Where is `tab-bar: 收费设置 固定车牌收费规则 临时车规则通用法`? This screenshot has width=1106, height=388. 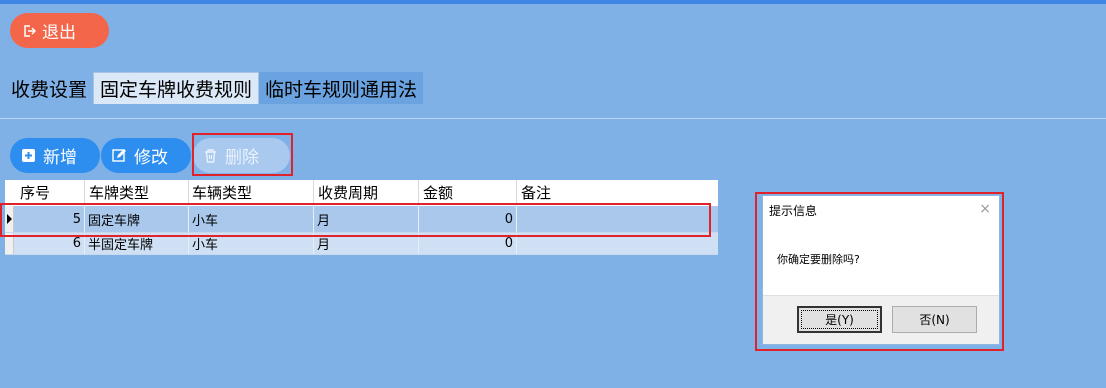 tab-bar: 收费设置 固定车牌收费规则 临时车规则通用法 is located at coordinates (214, 88).